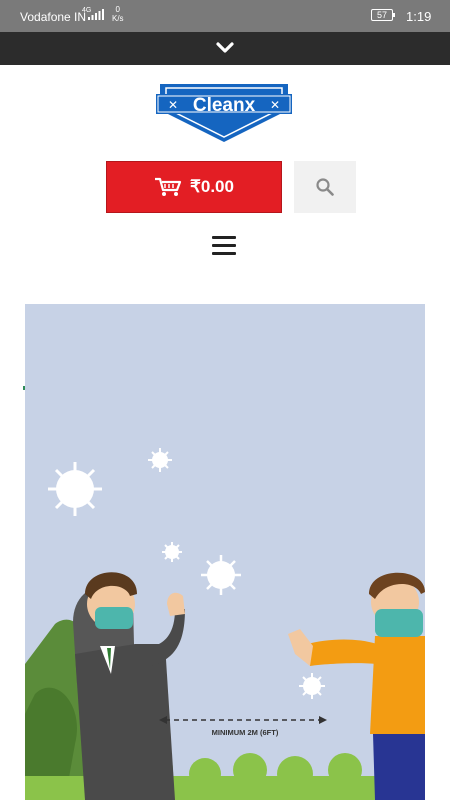 This screenshot has width=450, height=800. Describe the element at coordinates (225, 246) in the screenshot. I see `hamburger-menu-icon` at that location.